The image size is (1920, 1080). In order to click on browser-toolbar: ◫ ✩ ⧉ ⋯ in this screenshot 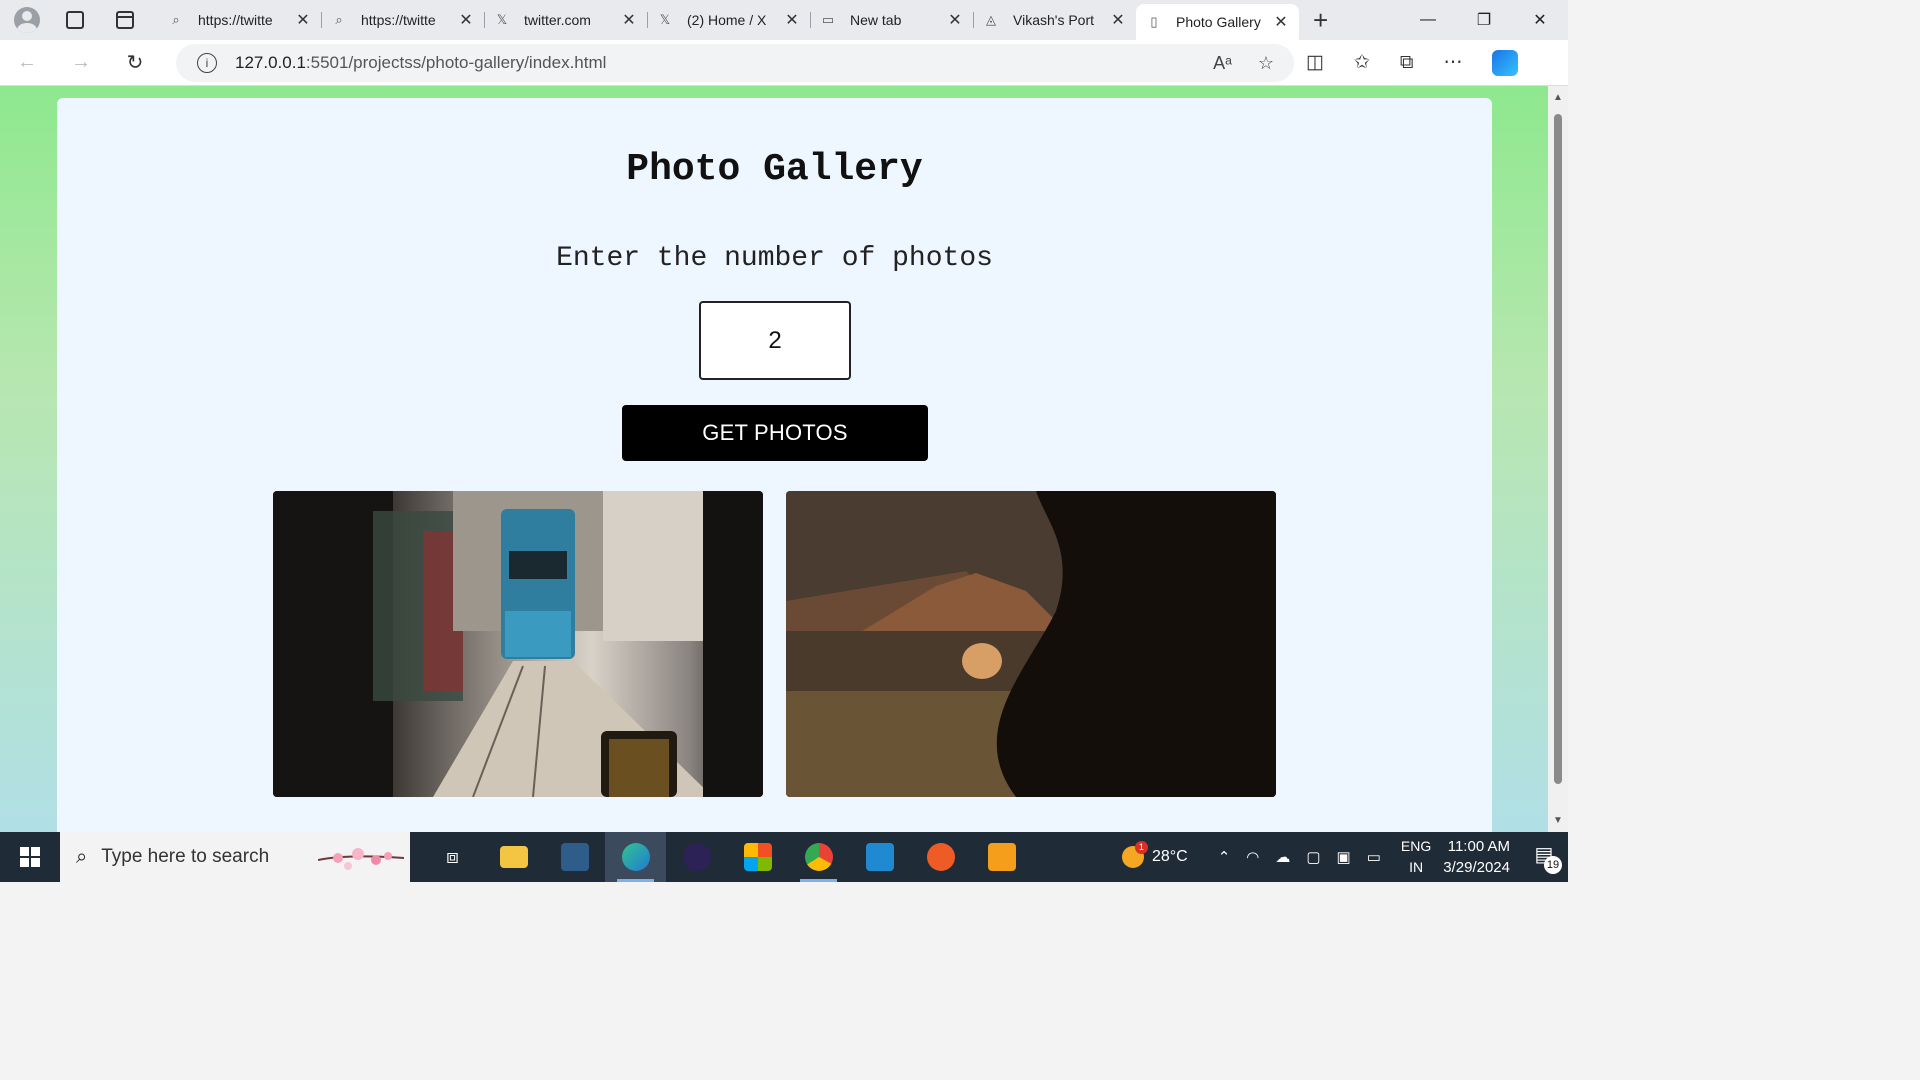, I will do `click(1412, 62)`.